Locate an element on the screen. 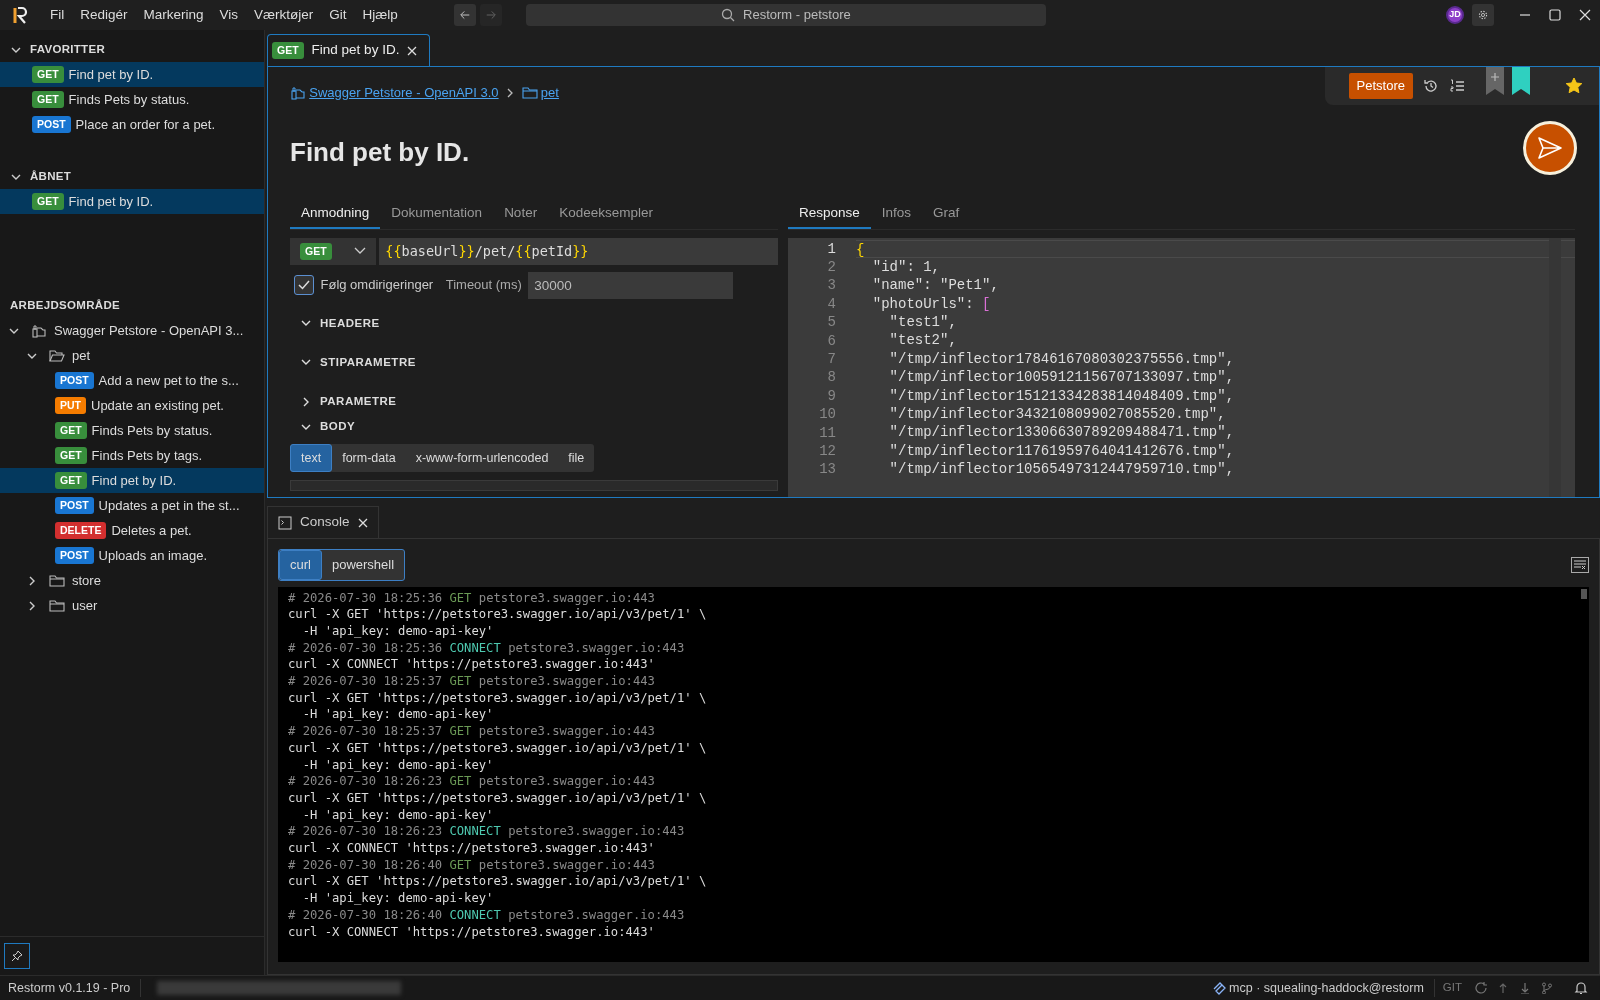  search-field: Restorm - petstore is located at coordinates (785, 15).